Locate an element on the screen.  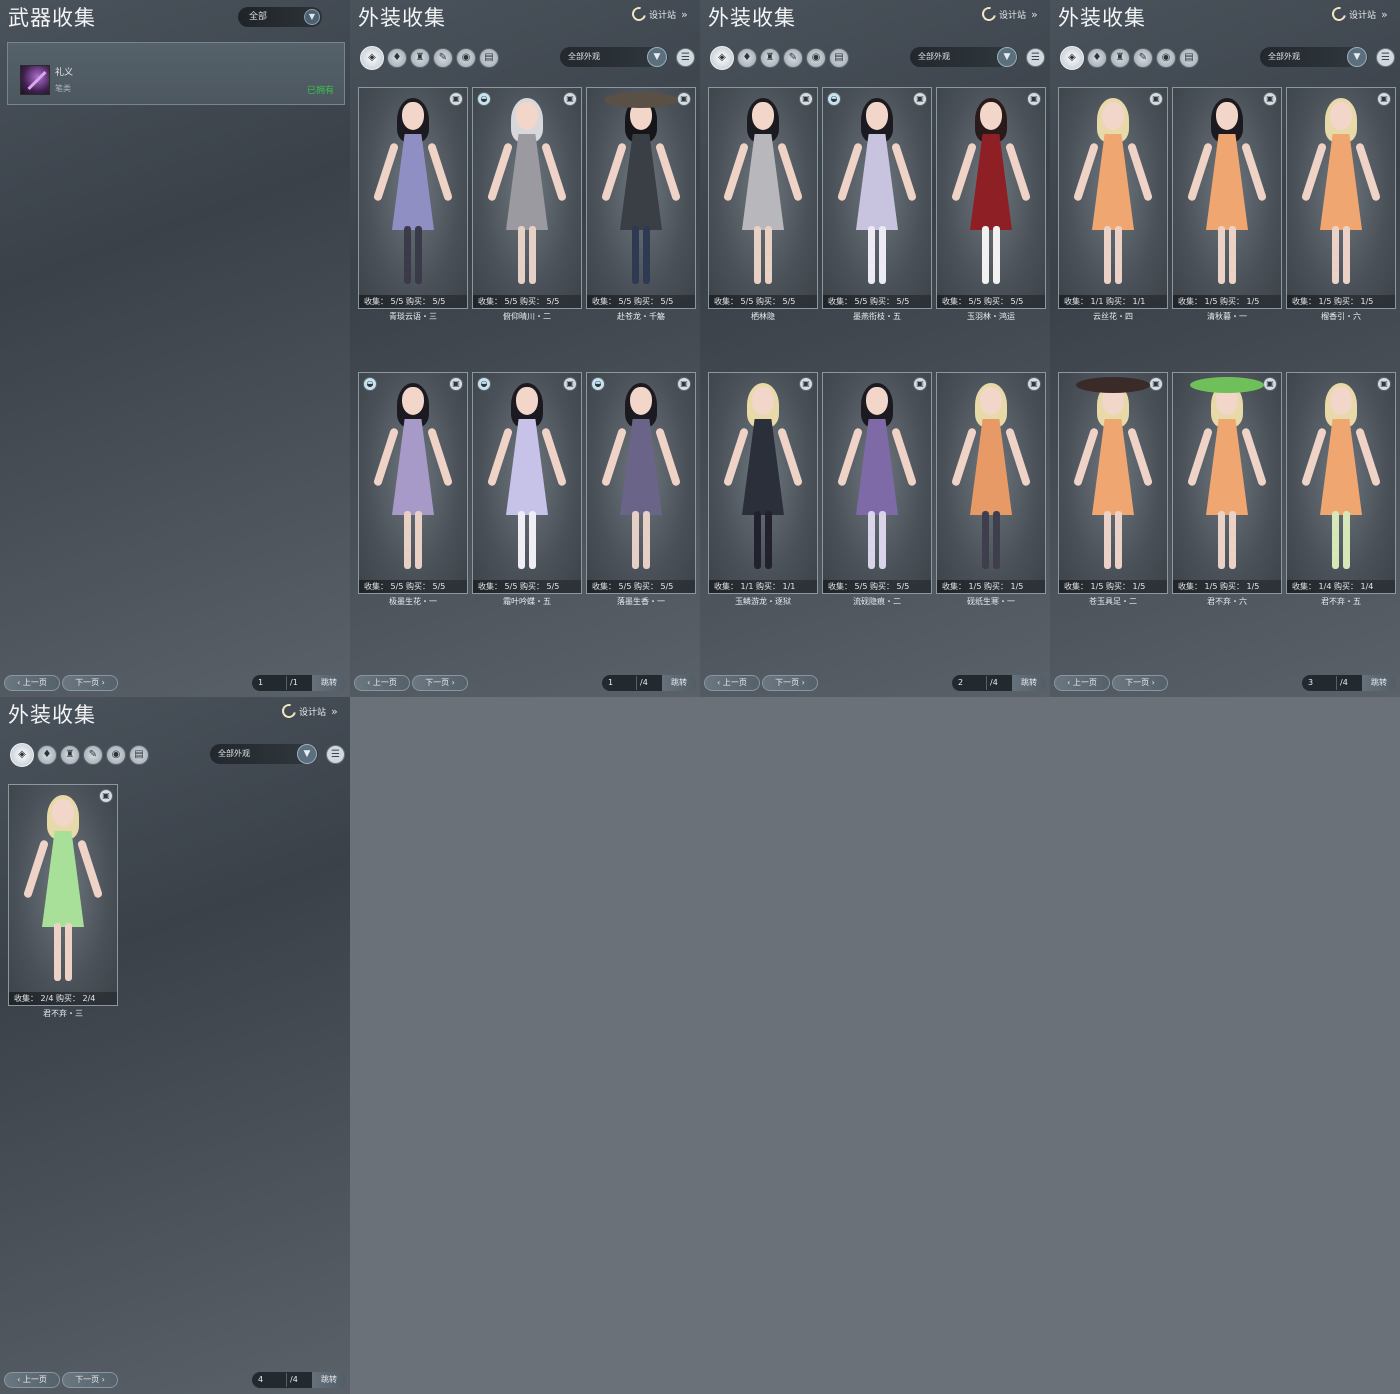
page-input: 2 /4 is located at coordinates (982, 683).